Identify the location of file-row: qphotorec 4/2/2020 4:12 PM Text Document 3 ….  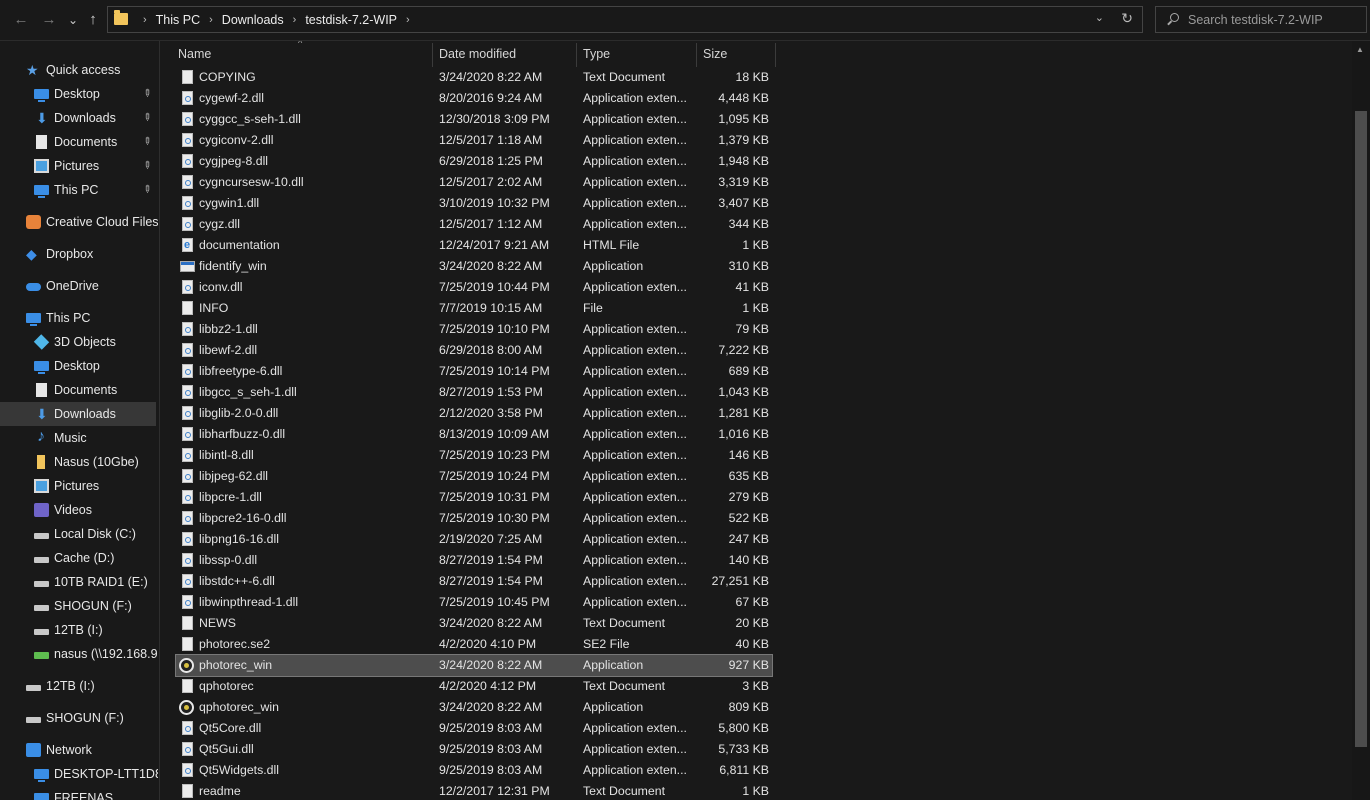
(474, 686).